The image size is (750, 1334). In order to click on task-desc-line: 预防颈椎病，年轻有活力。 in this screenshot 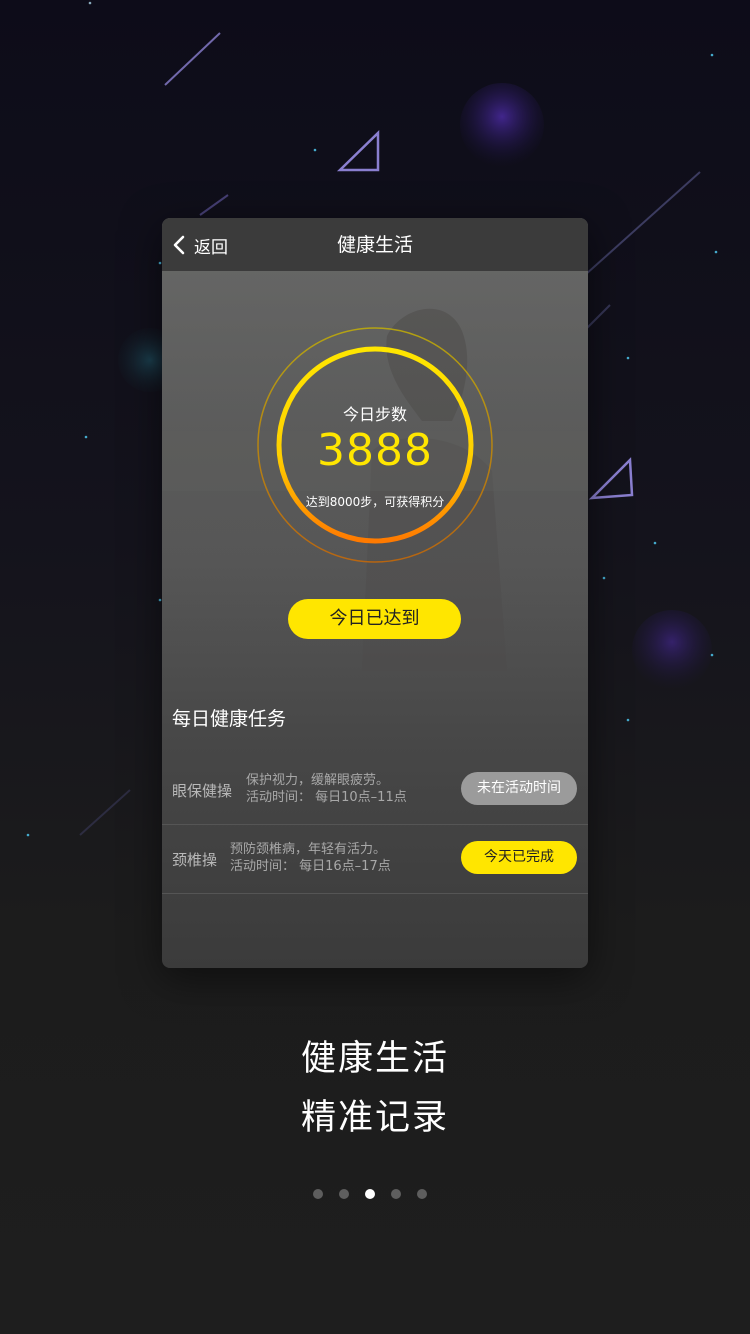, I will do `click(308, 849)`.